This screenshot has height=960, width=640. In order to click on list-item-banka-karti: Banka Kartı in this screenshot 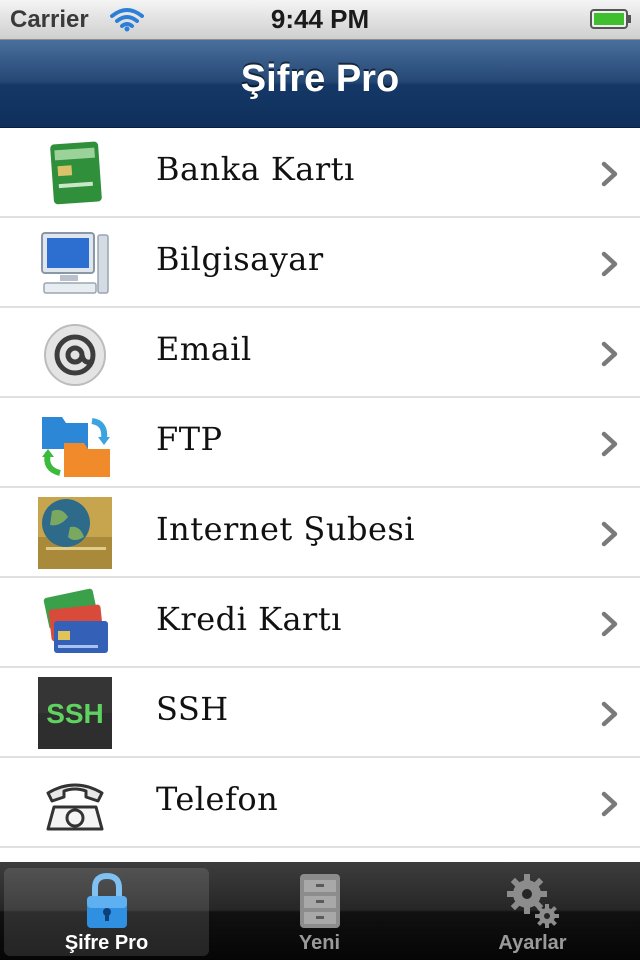, I will do `click(320, 173)`.